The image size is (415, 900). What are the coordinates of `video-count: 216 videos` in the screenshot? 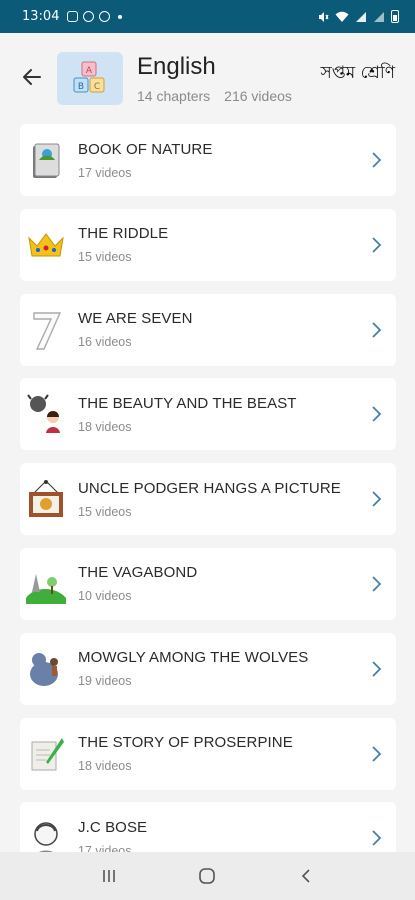 It's located at (258, 96).